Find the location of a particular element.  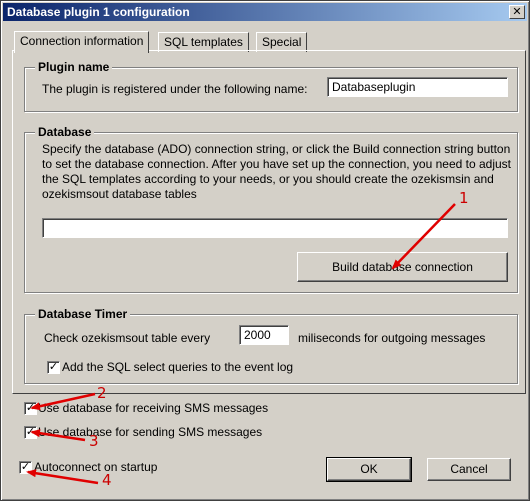

annotation-marker-3: 3 is located at coordinates (94, 441).